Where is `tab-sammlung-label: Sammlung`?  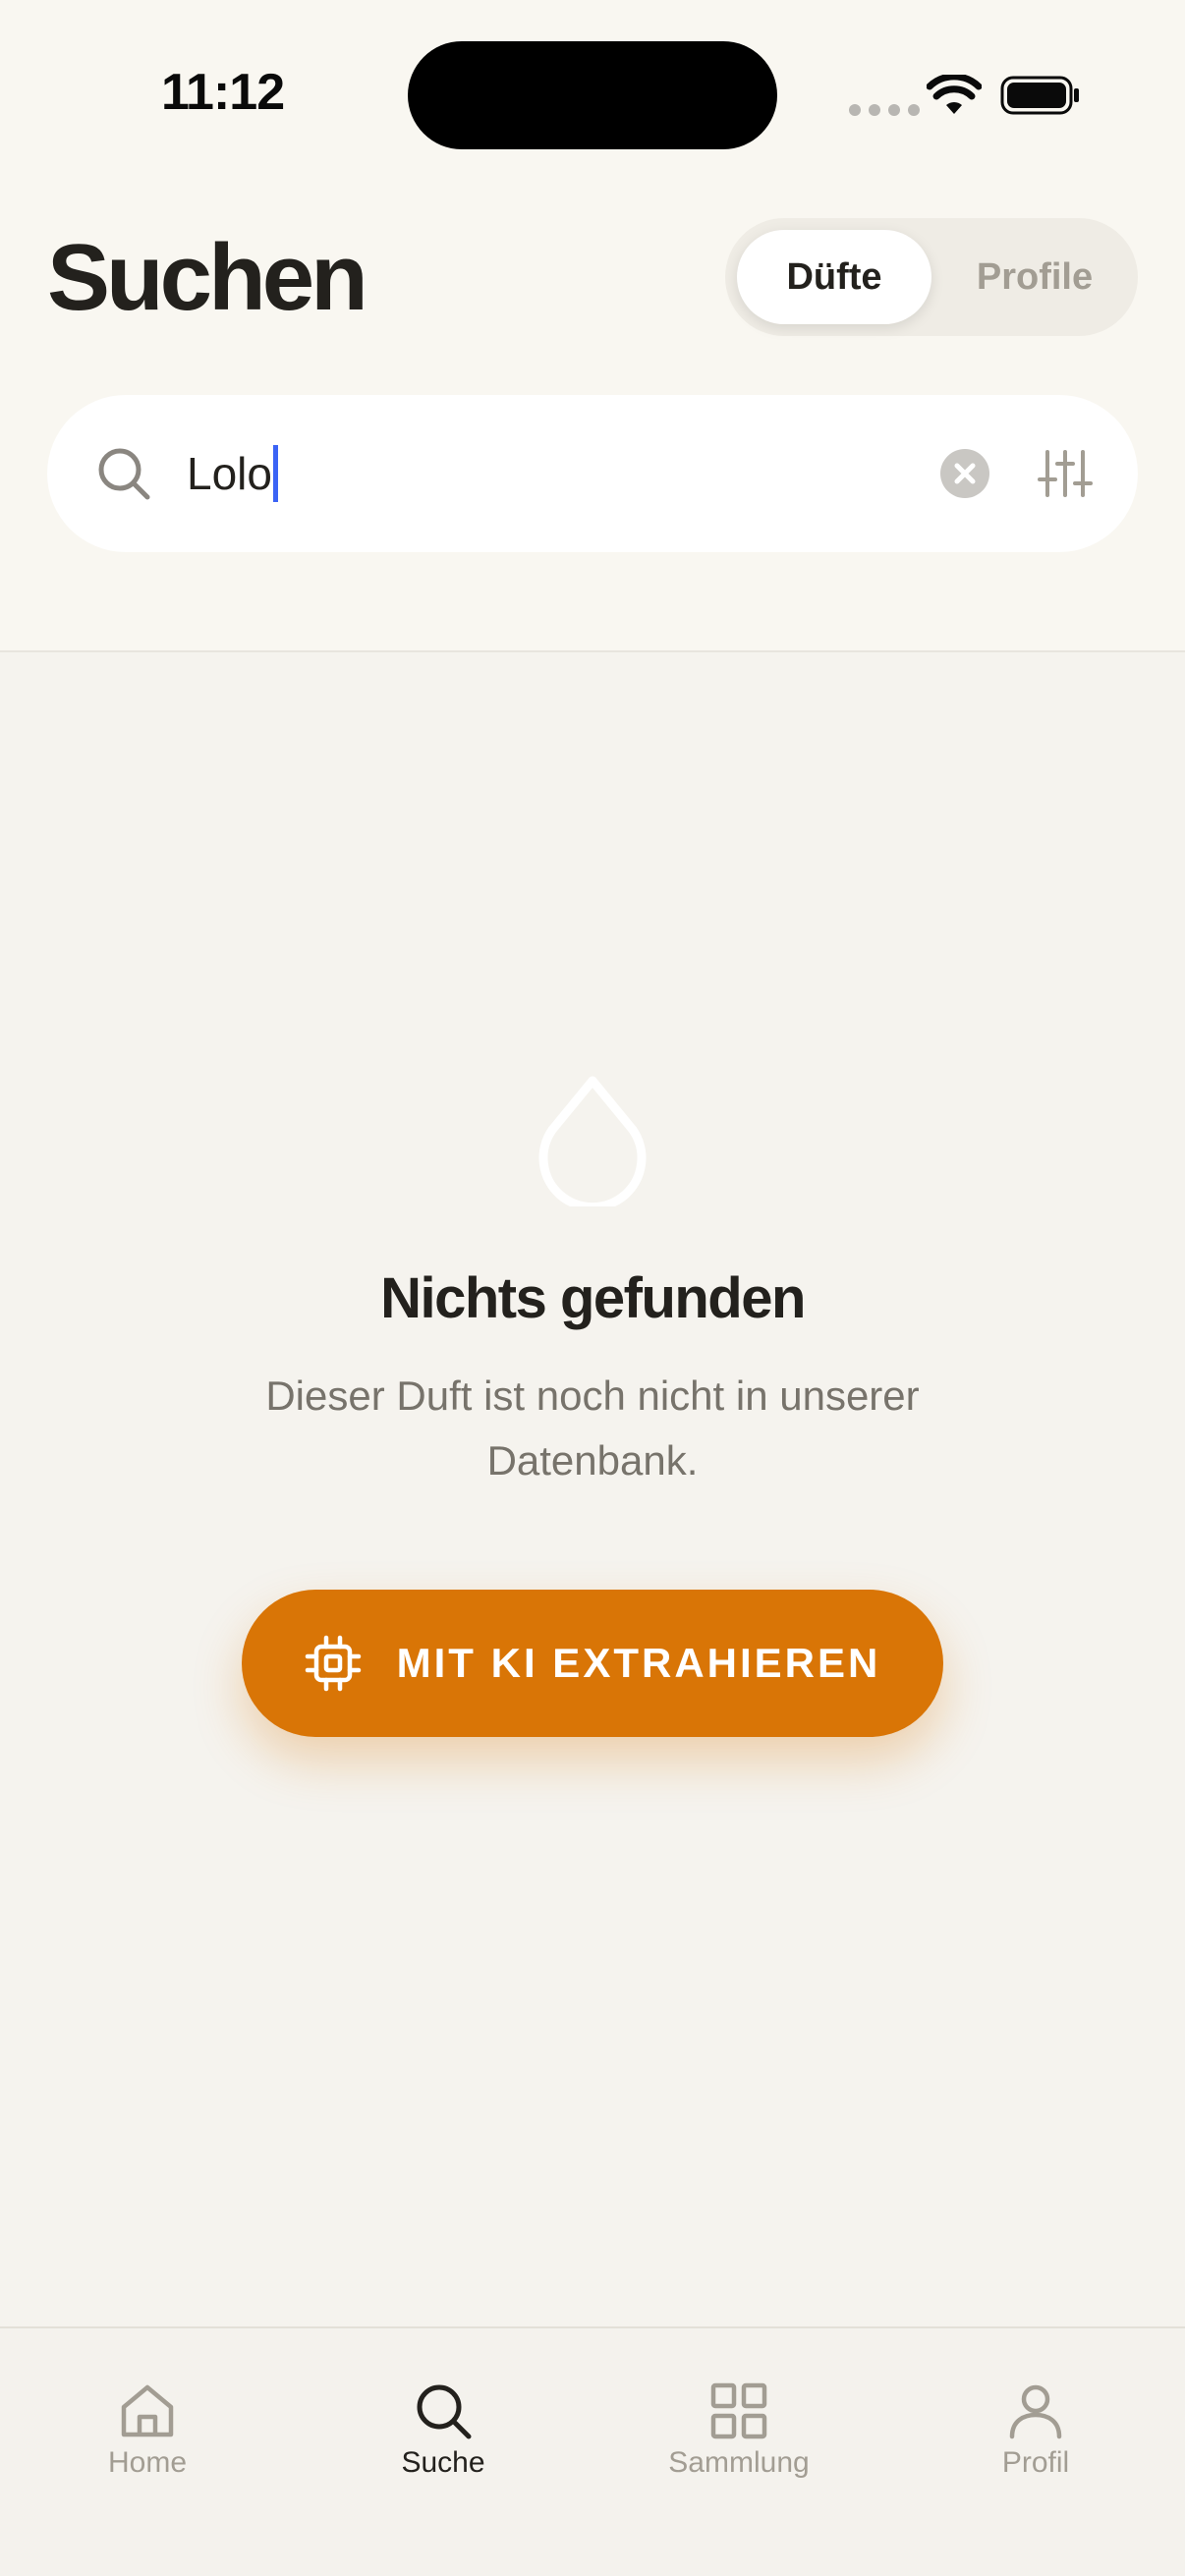 tab-sammlung-label: Sammlung is located at coordinates (739, 2462).